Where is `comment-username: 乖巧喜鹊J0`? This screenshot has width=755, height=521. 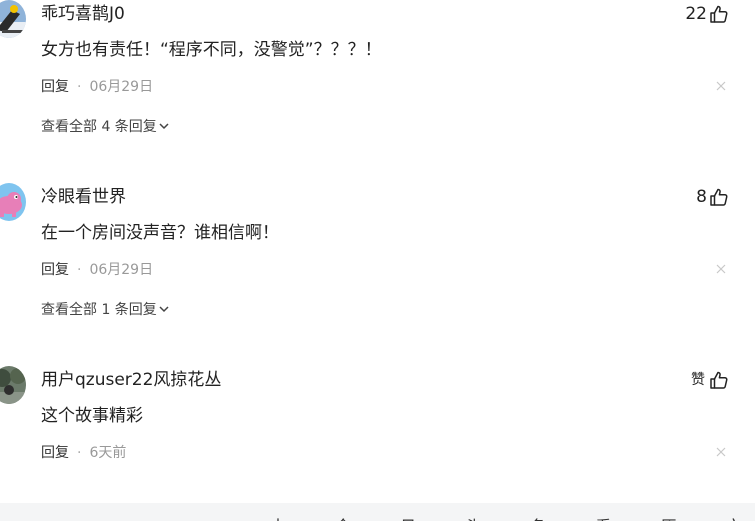
comment-username: 乖巧喜鹊J0 is located at coordinates (83, 14).